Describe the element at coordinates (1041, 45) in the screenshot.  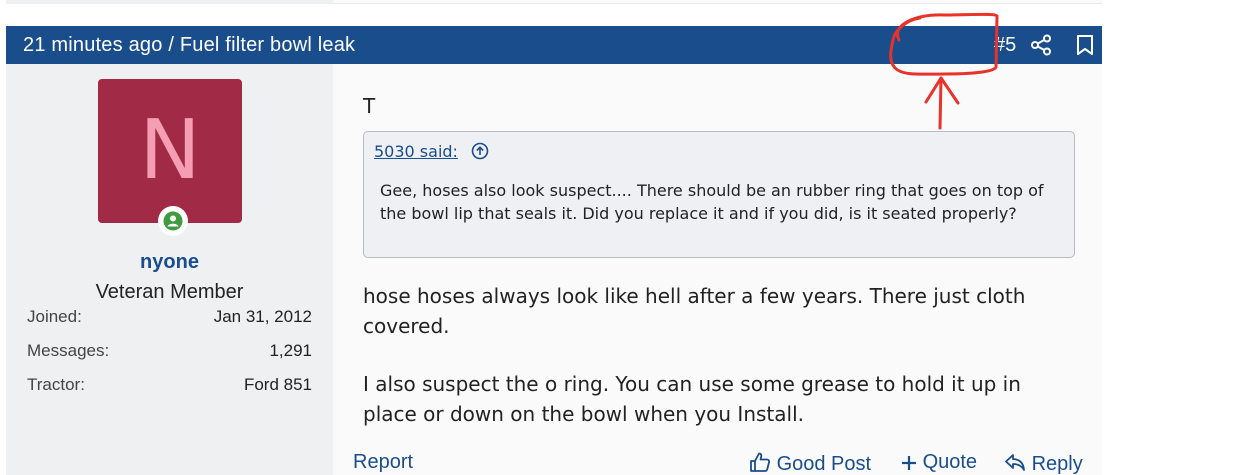
I see `share-icon` at that location.